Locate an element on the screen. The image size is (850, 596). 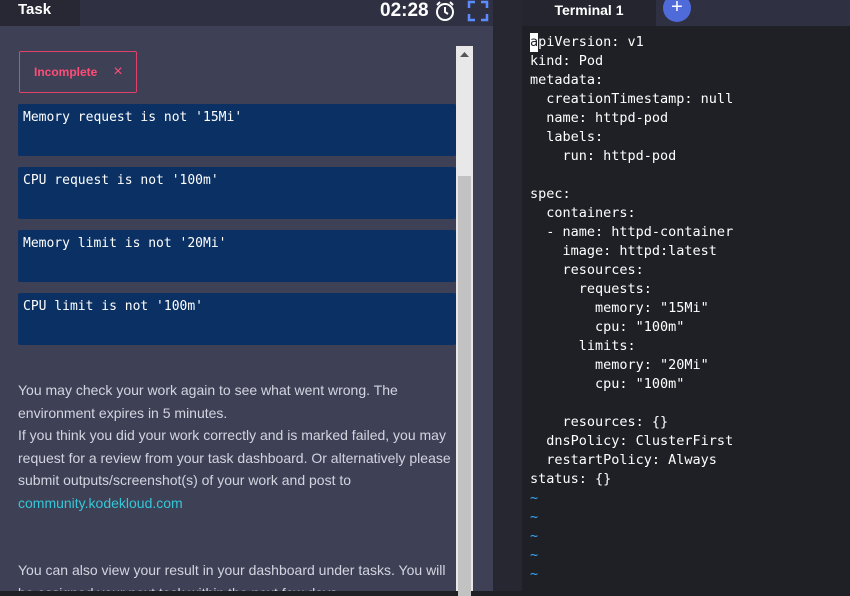
terminal-line: labels: is located at coordinates (567, 137).